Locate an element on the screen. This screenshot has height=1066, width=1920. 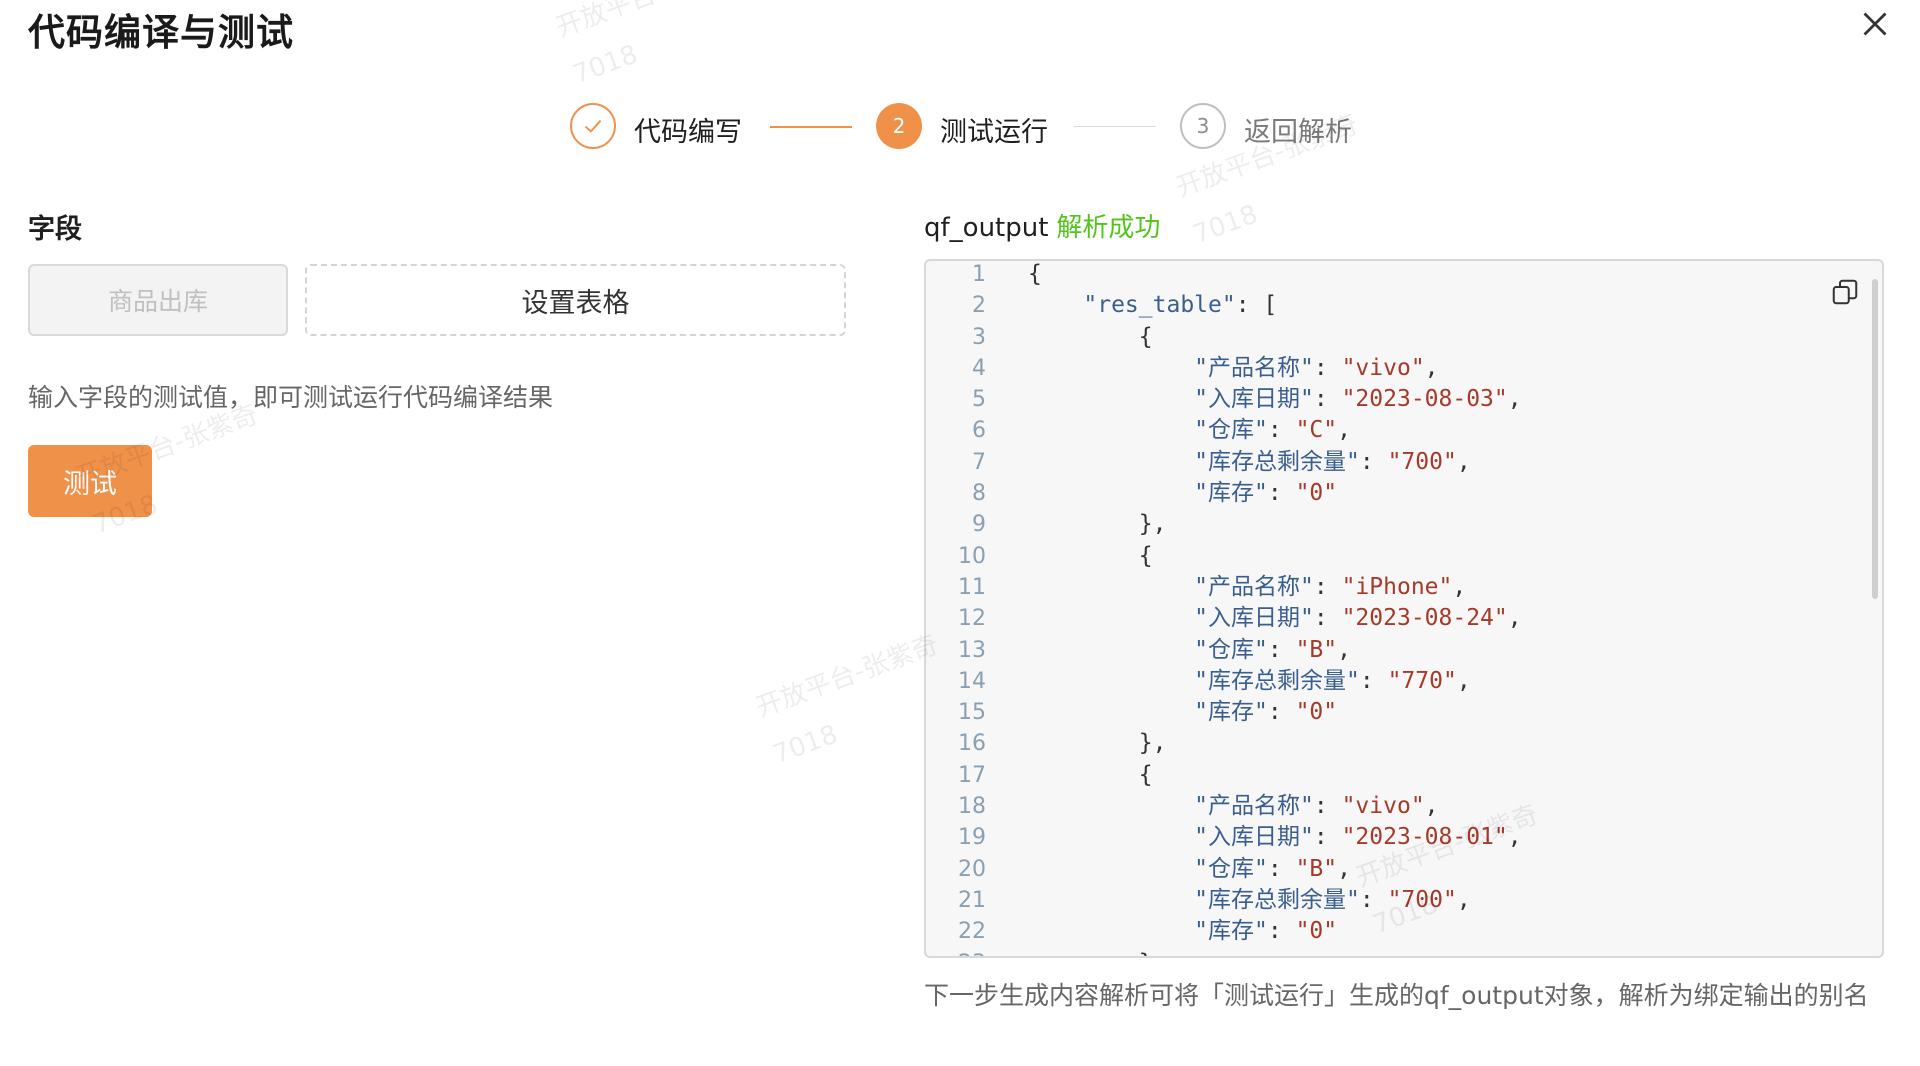
code-line: 11 "产品名称": "iPhone", is located at coordinates (1404, 587).